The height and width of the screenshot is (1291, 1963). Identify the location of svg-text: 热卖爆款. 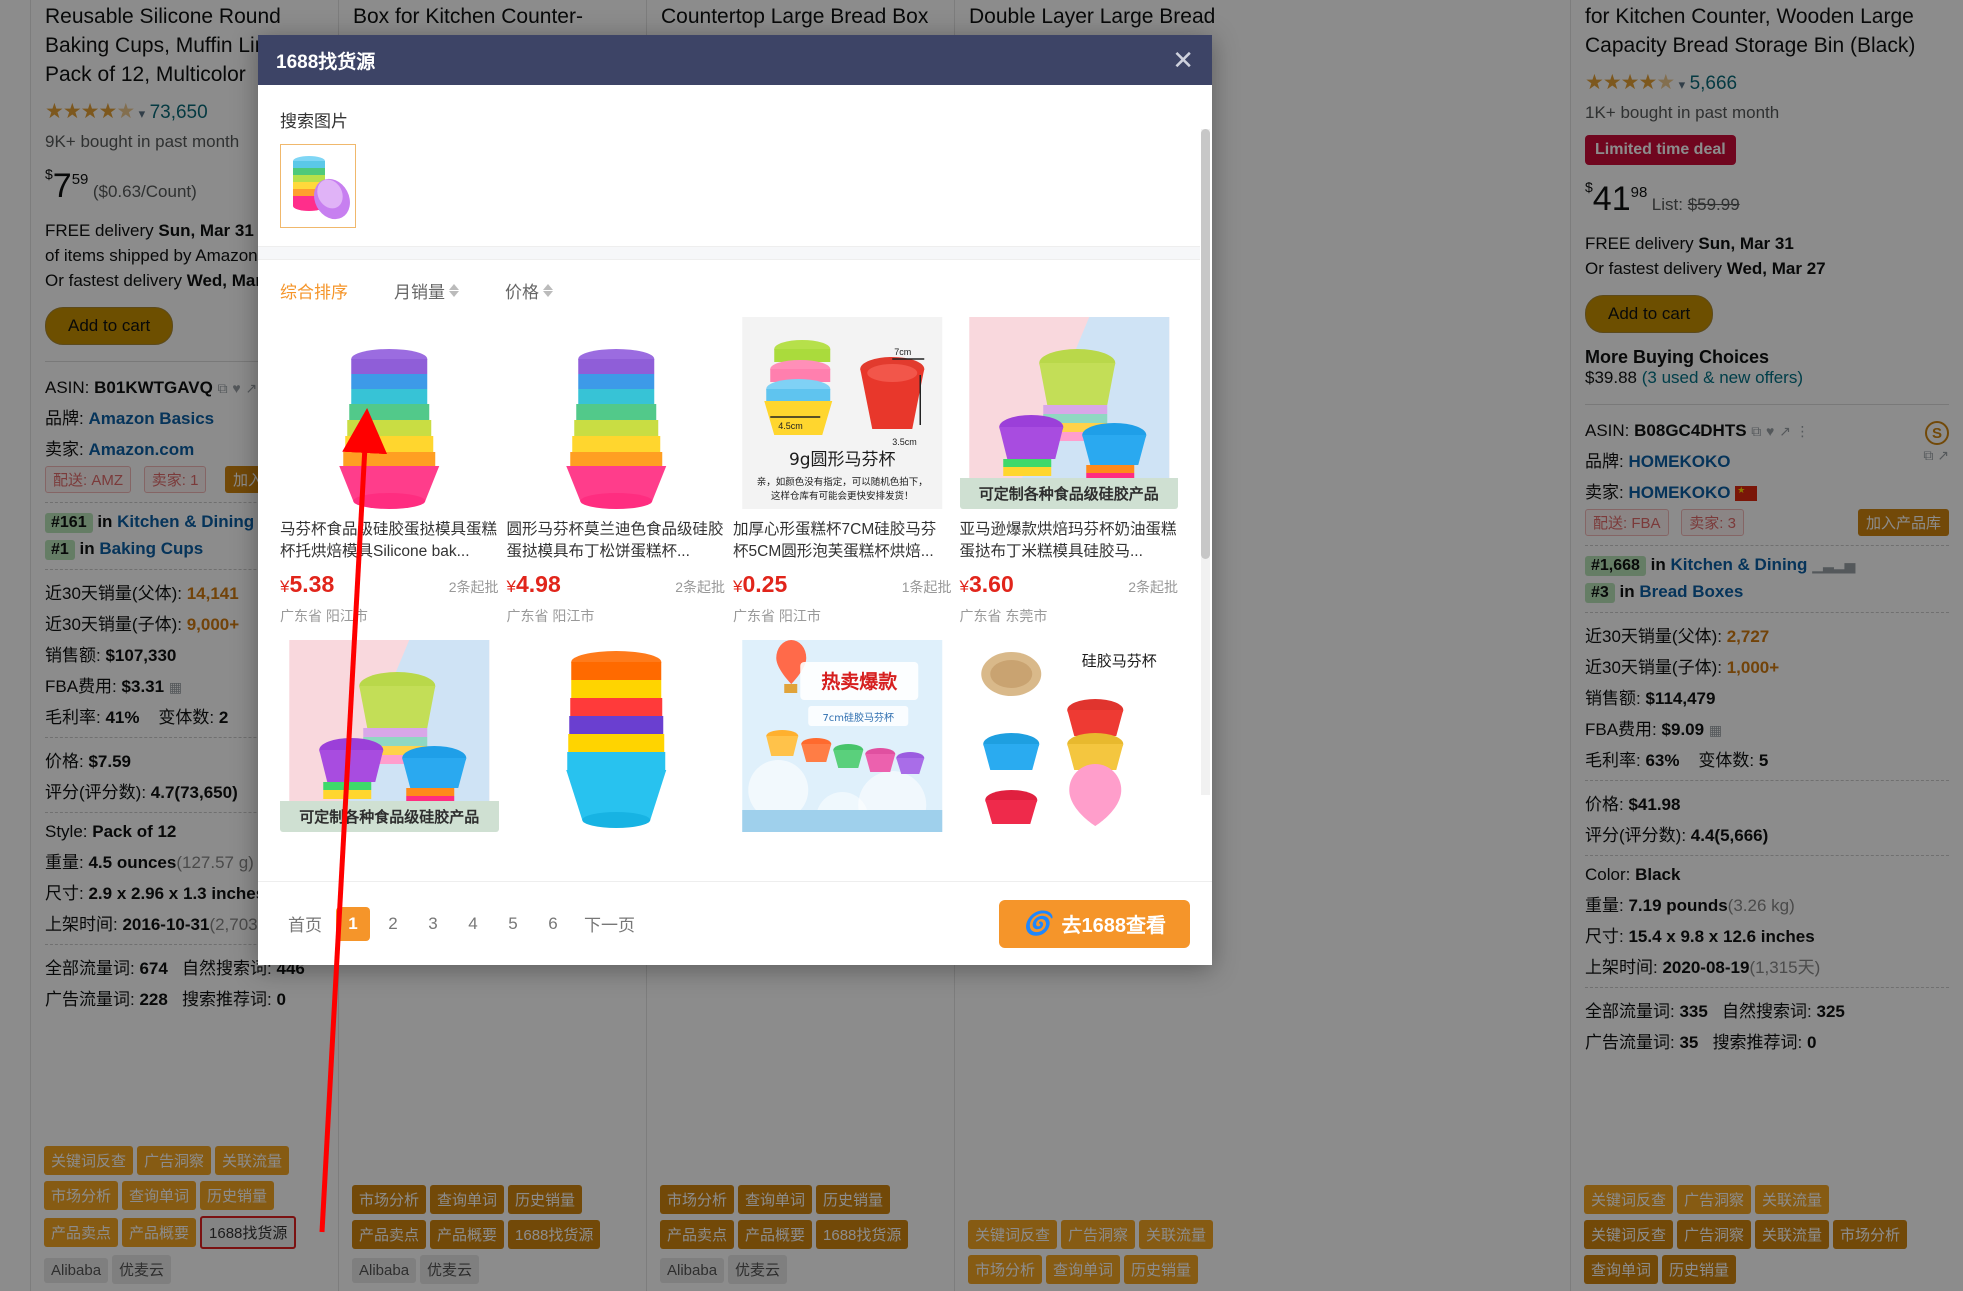
(859, 681).